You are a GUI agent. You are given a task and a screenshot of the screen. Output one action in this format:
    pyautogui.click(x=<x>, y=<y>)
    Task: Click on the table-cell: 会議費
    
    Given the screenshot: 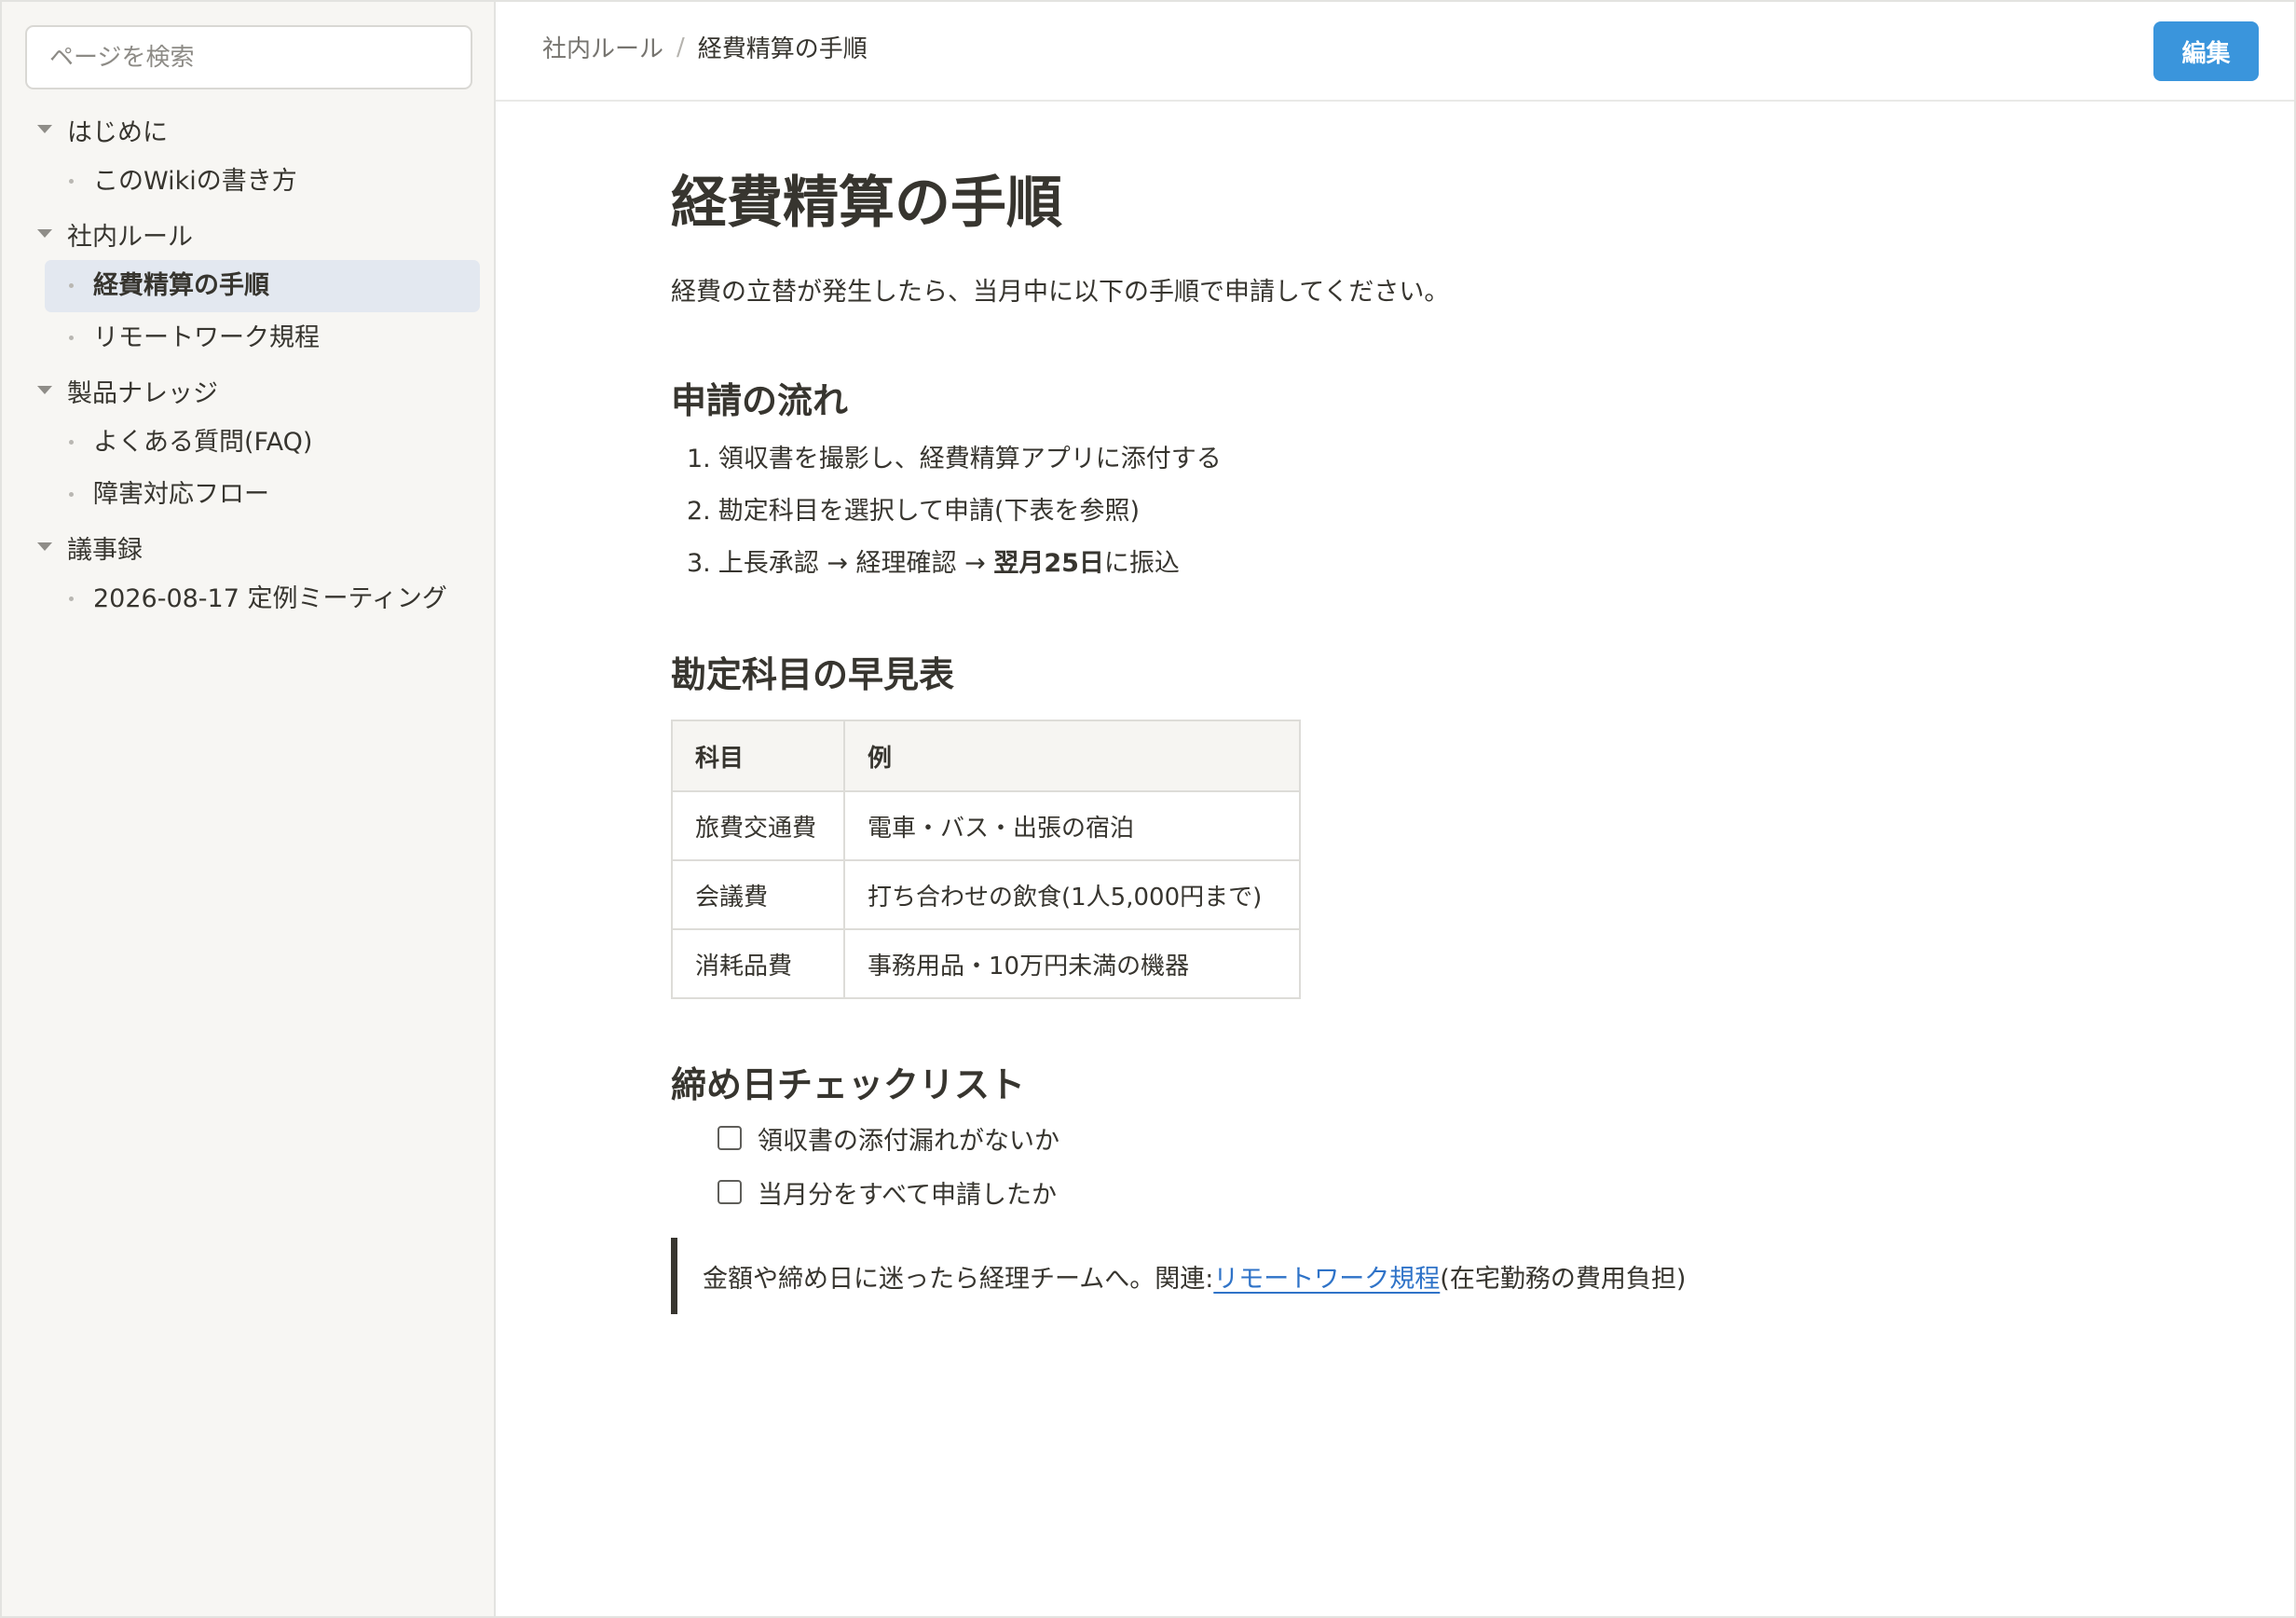 What is the action you would take?
    pyautogui.click(x=758, y=894)
    